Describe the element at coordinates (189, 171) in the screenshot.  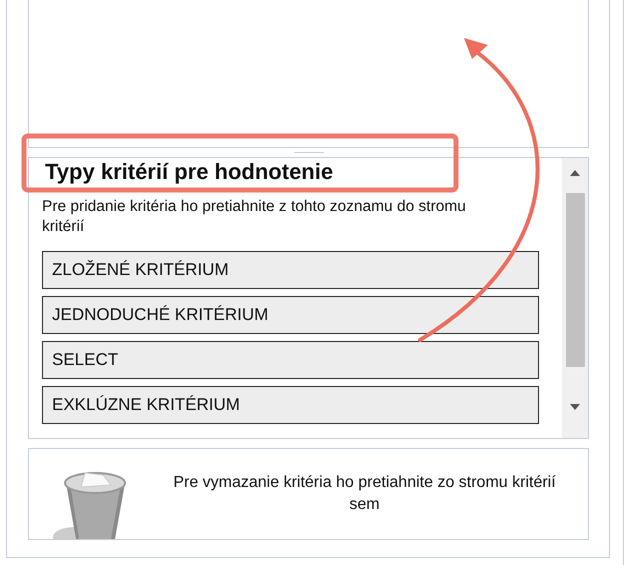
I see `panel-title: Typy kritérií pre hodnotenie` at that location.